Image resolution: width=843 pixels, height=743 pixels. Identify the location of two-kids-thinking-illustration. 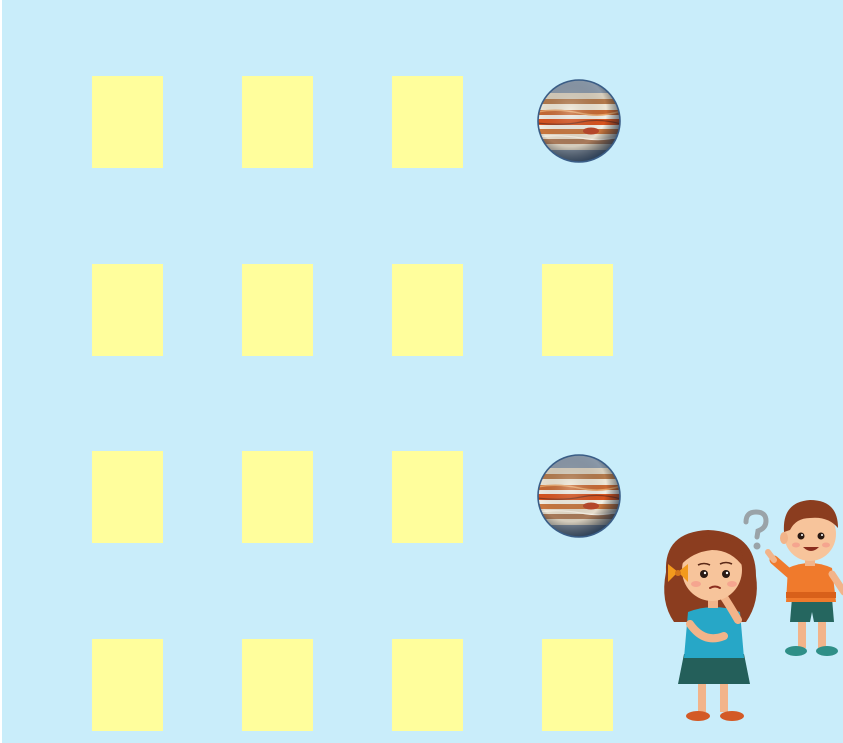
(751, 610).